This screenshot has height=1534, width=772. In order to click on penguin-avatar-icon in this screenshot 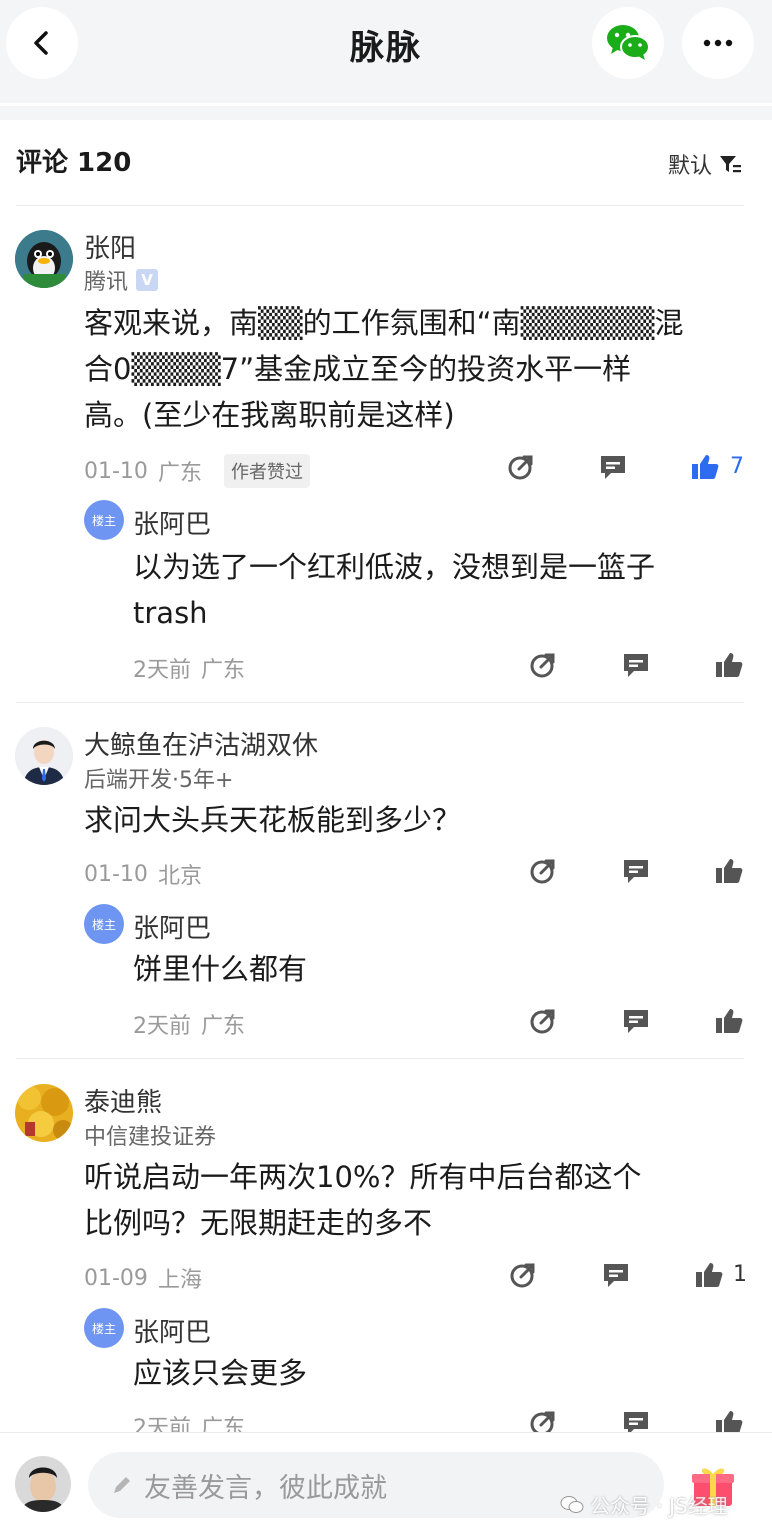, I will do `click(44, 259)`.